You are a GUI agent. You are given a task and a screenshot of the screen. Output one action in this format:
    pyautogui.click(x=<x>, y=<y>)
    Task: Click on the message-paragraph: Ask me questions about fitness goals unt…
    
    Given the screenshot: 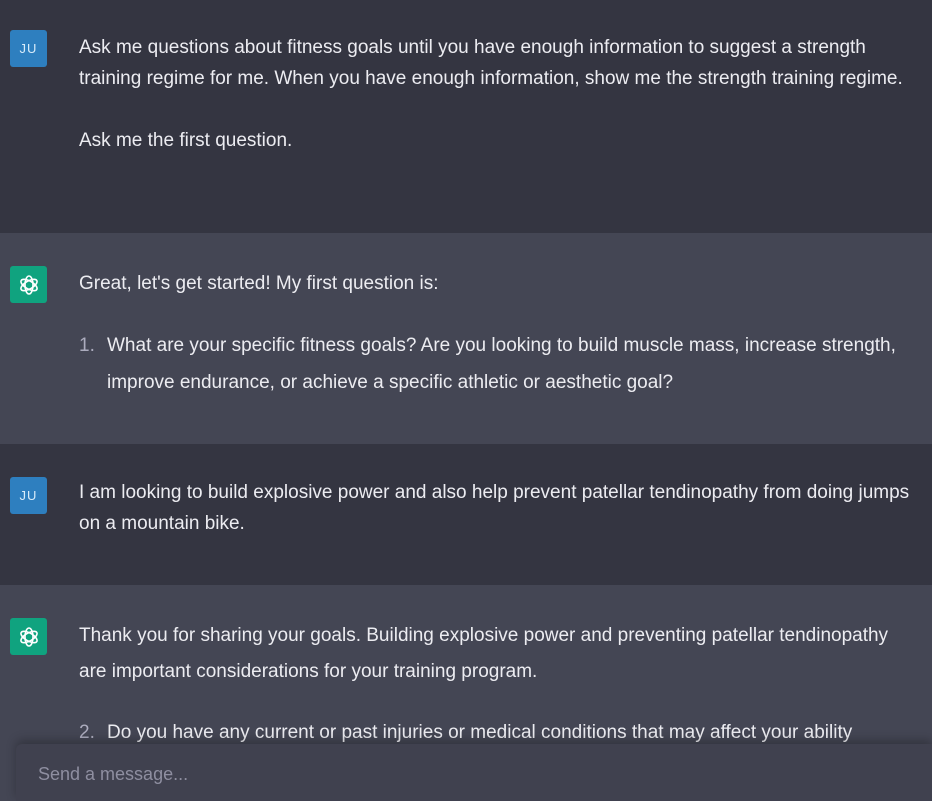 What is the action you would take?
    pyautogui.click(x=491, y=63)
    